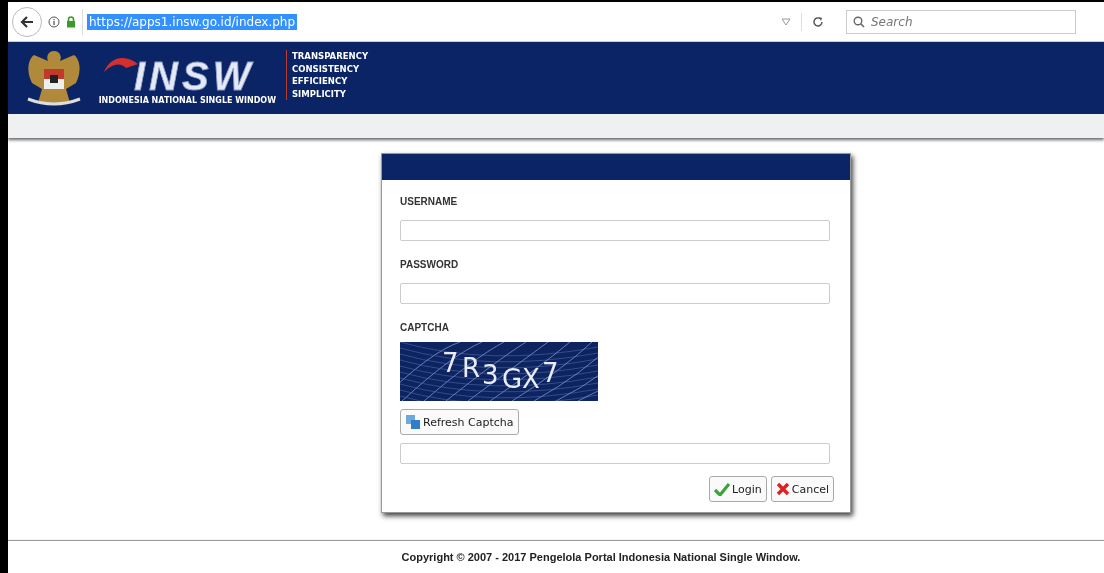  Describe the element at coordinates (320, 81) in the screenshot. I see `motto-text: EFFICIENCY` at that location.